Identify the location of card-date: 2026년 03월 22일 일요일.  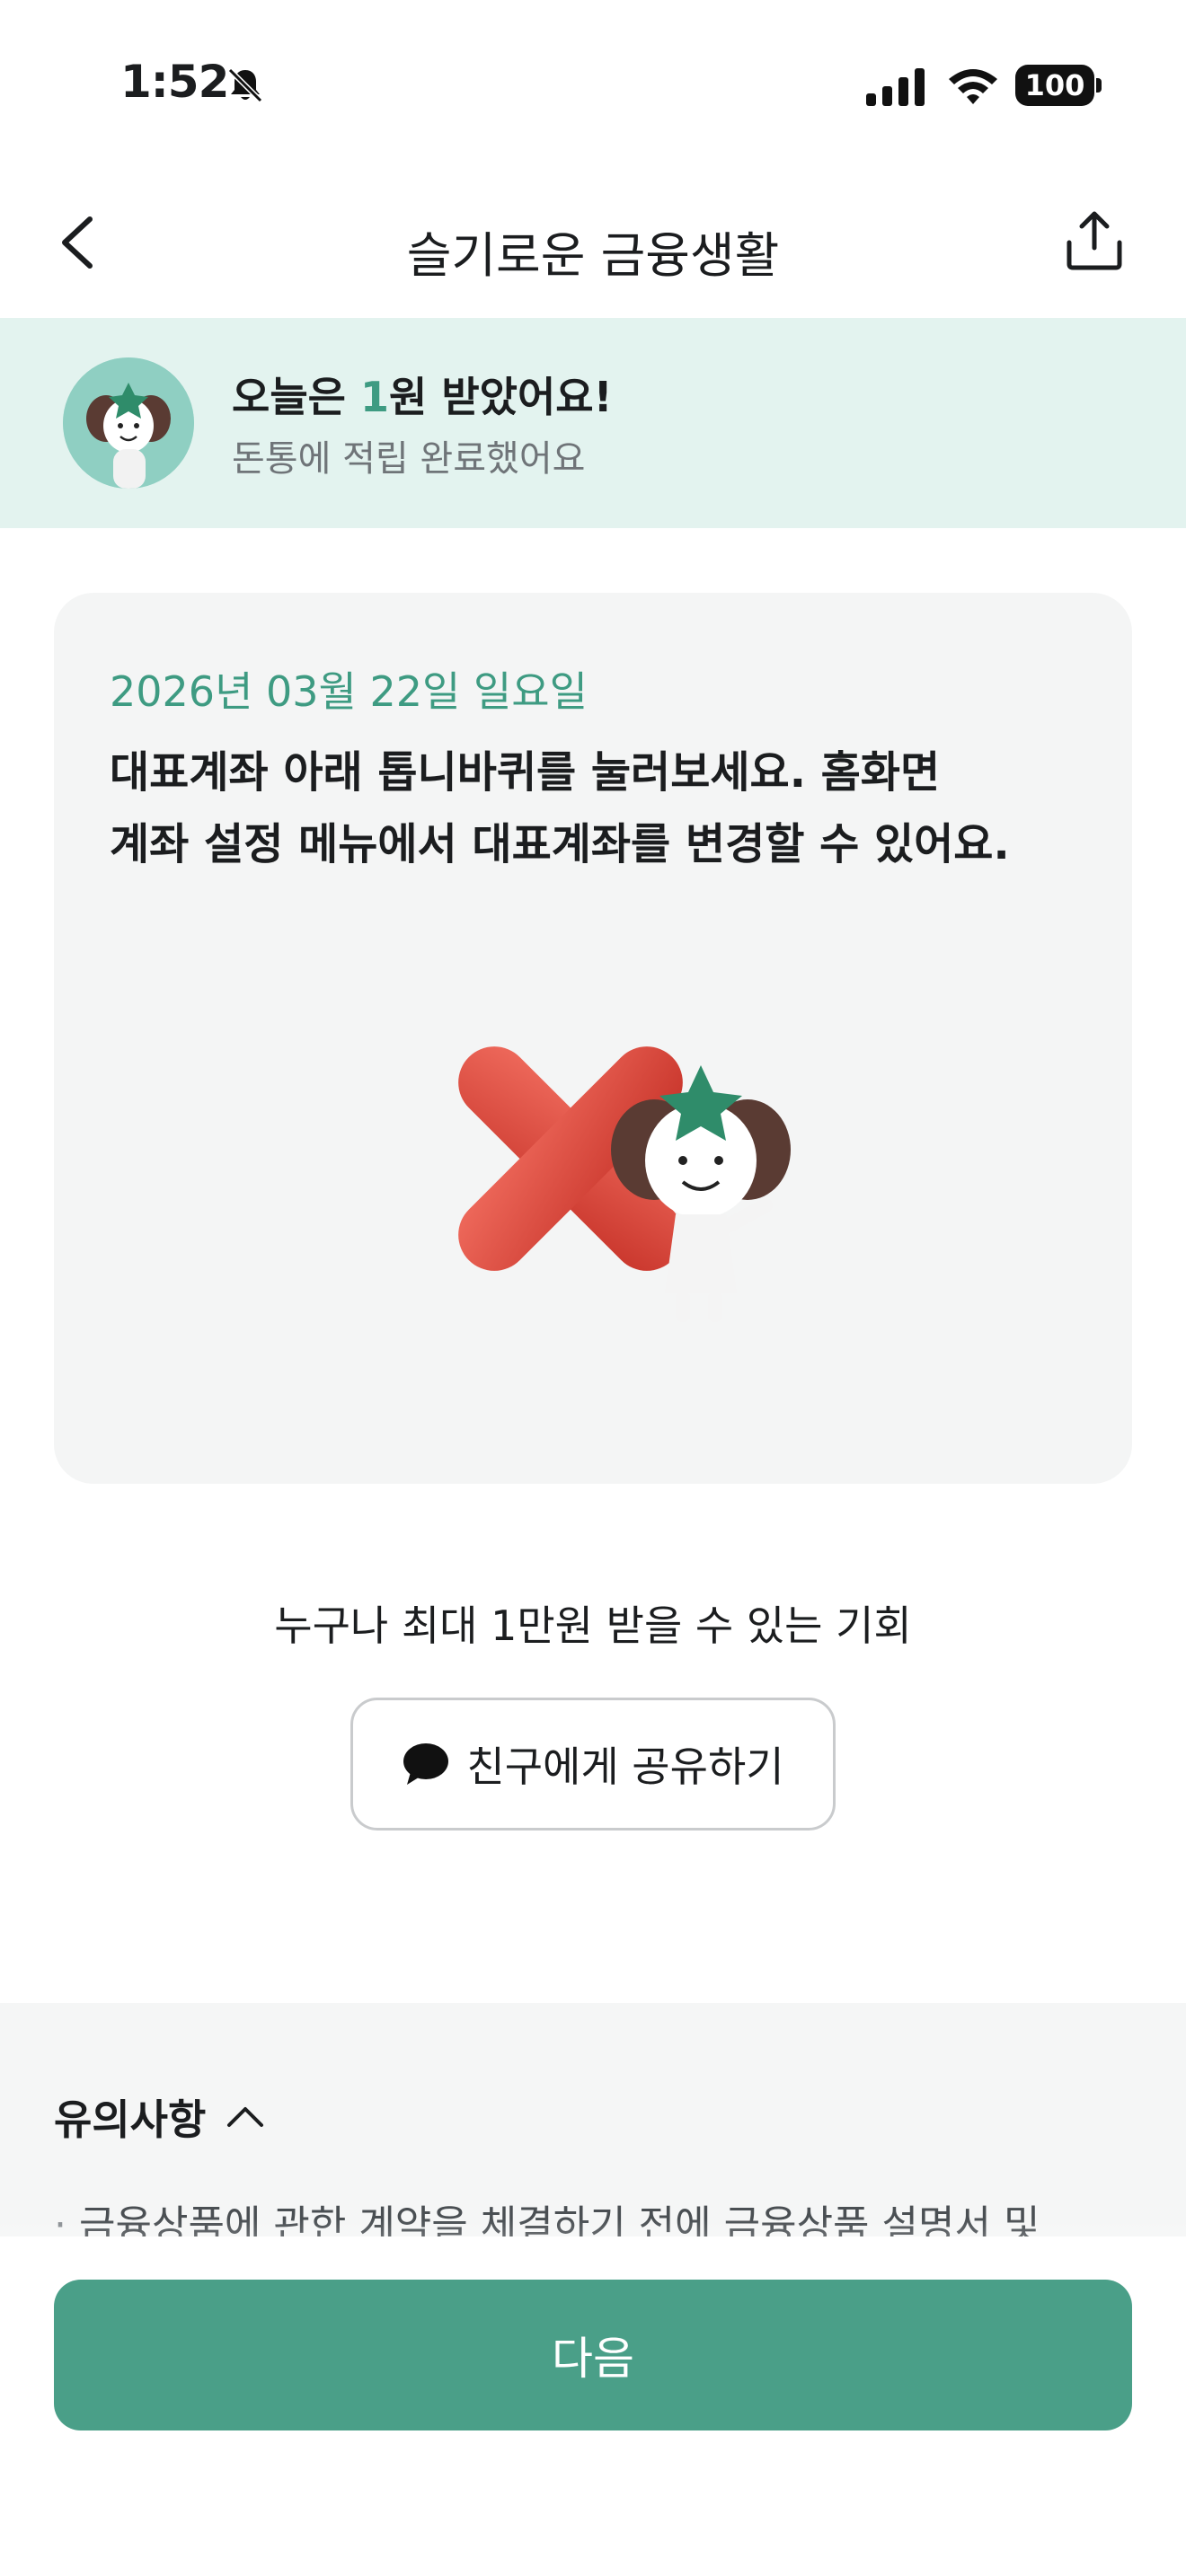
(349, 691).